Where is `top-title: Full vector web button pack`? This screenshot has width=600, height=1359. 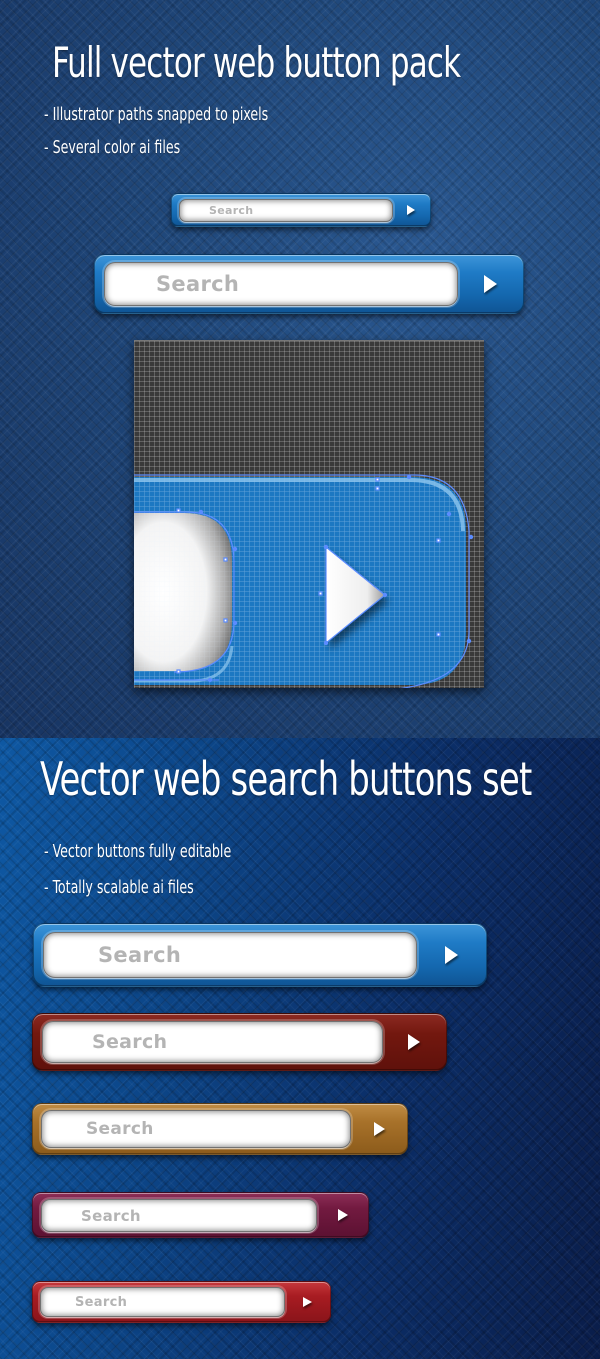 top-title: Full vector web button pack is located at coordinates (256, 62).